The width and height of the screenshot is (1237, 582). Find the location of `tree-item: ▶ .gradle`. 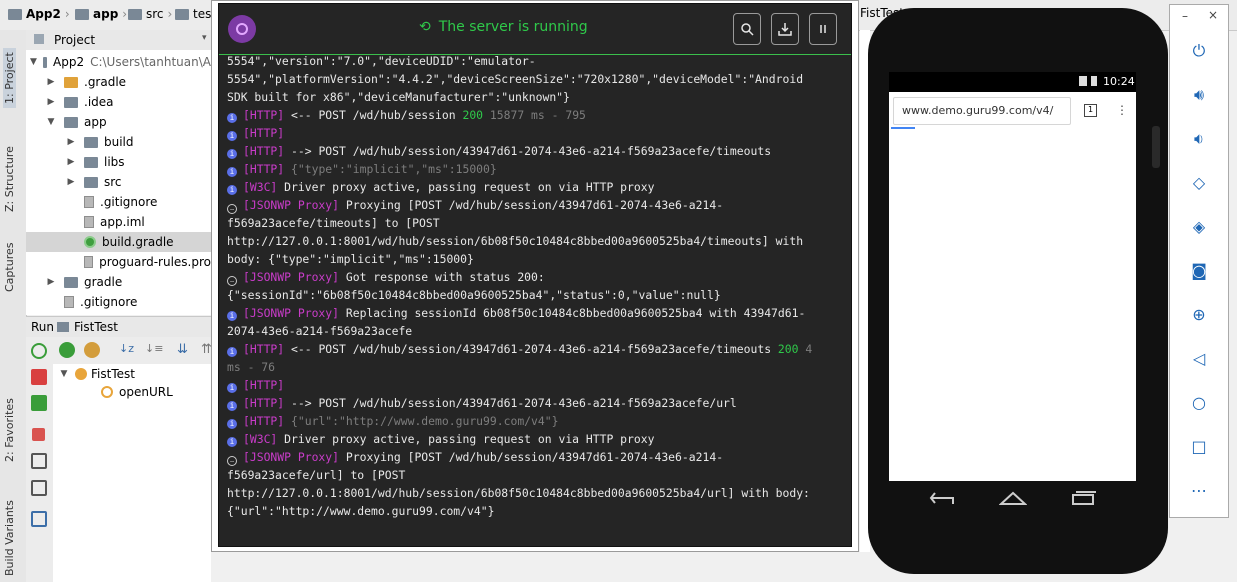

tree-item: ▶ .gradle is located at coordinates (118, 82).